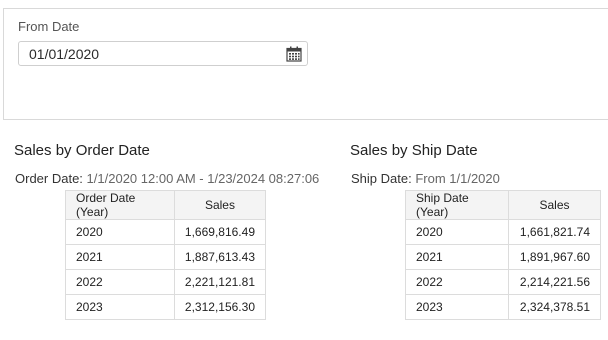 The width and height of the screenshot is (608, 340). I want to click on table-row: 2022 2,214,221.56, so click(503, 282).